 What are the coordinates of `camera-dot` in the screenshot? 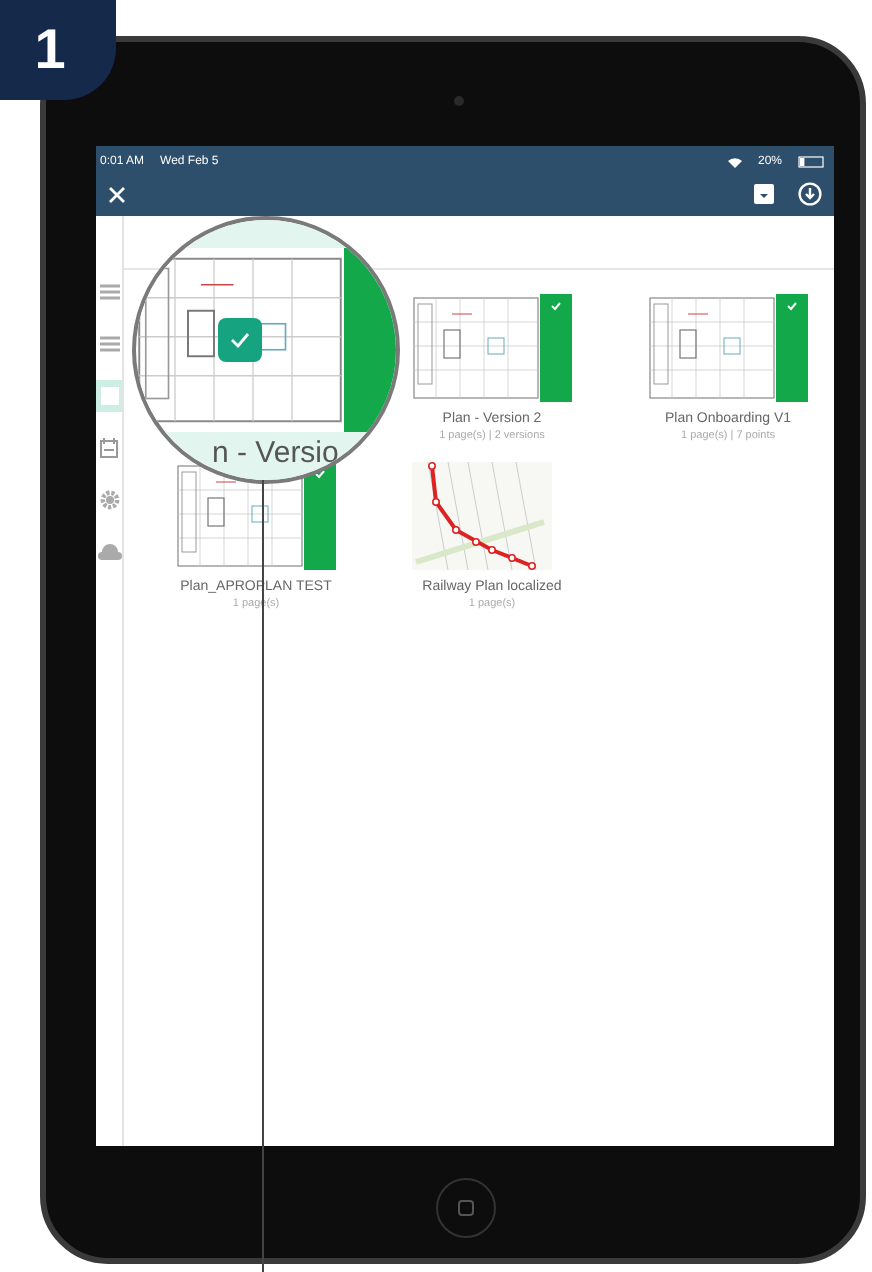 It's located at (459, 101).